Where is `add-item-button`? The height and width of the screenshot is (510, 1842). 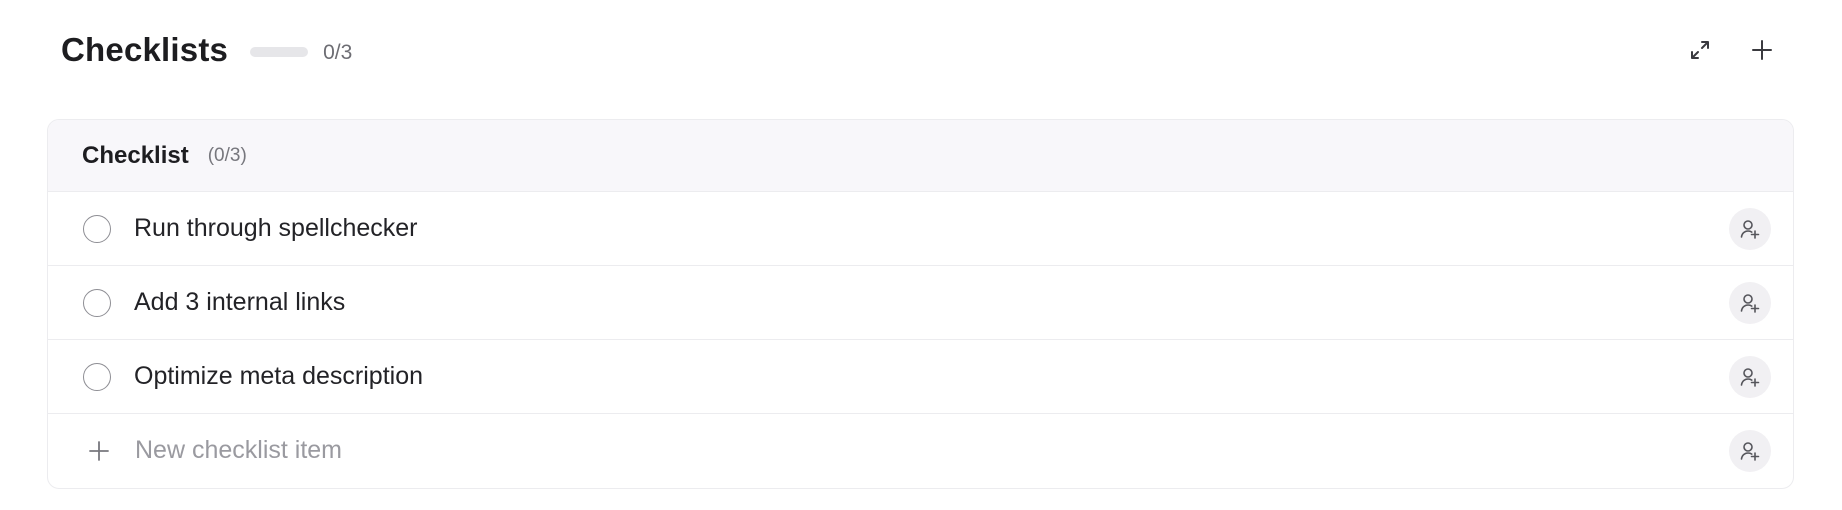 add-item-button is located at coordinates (99, 451).